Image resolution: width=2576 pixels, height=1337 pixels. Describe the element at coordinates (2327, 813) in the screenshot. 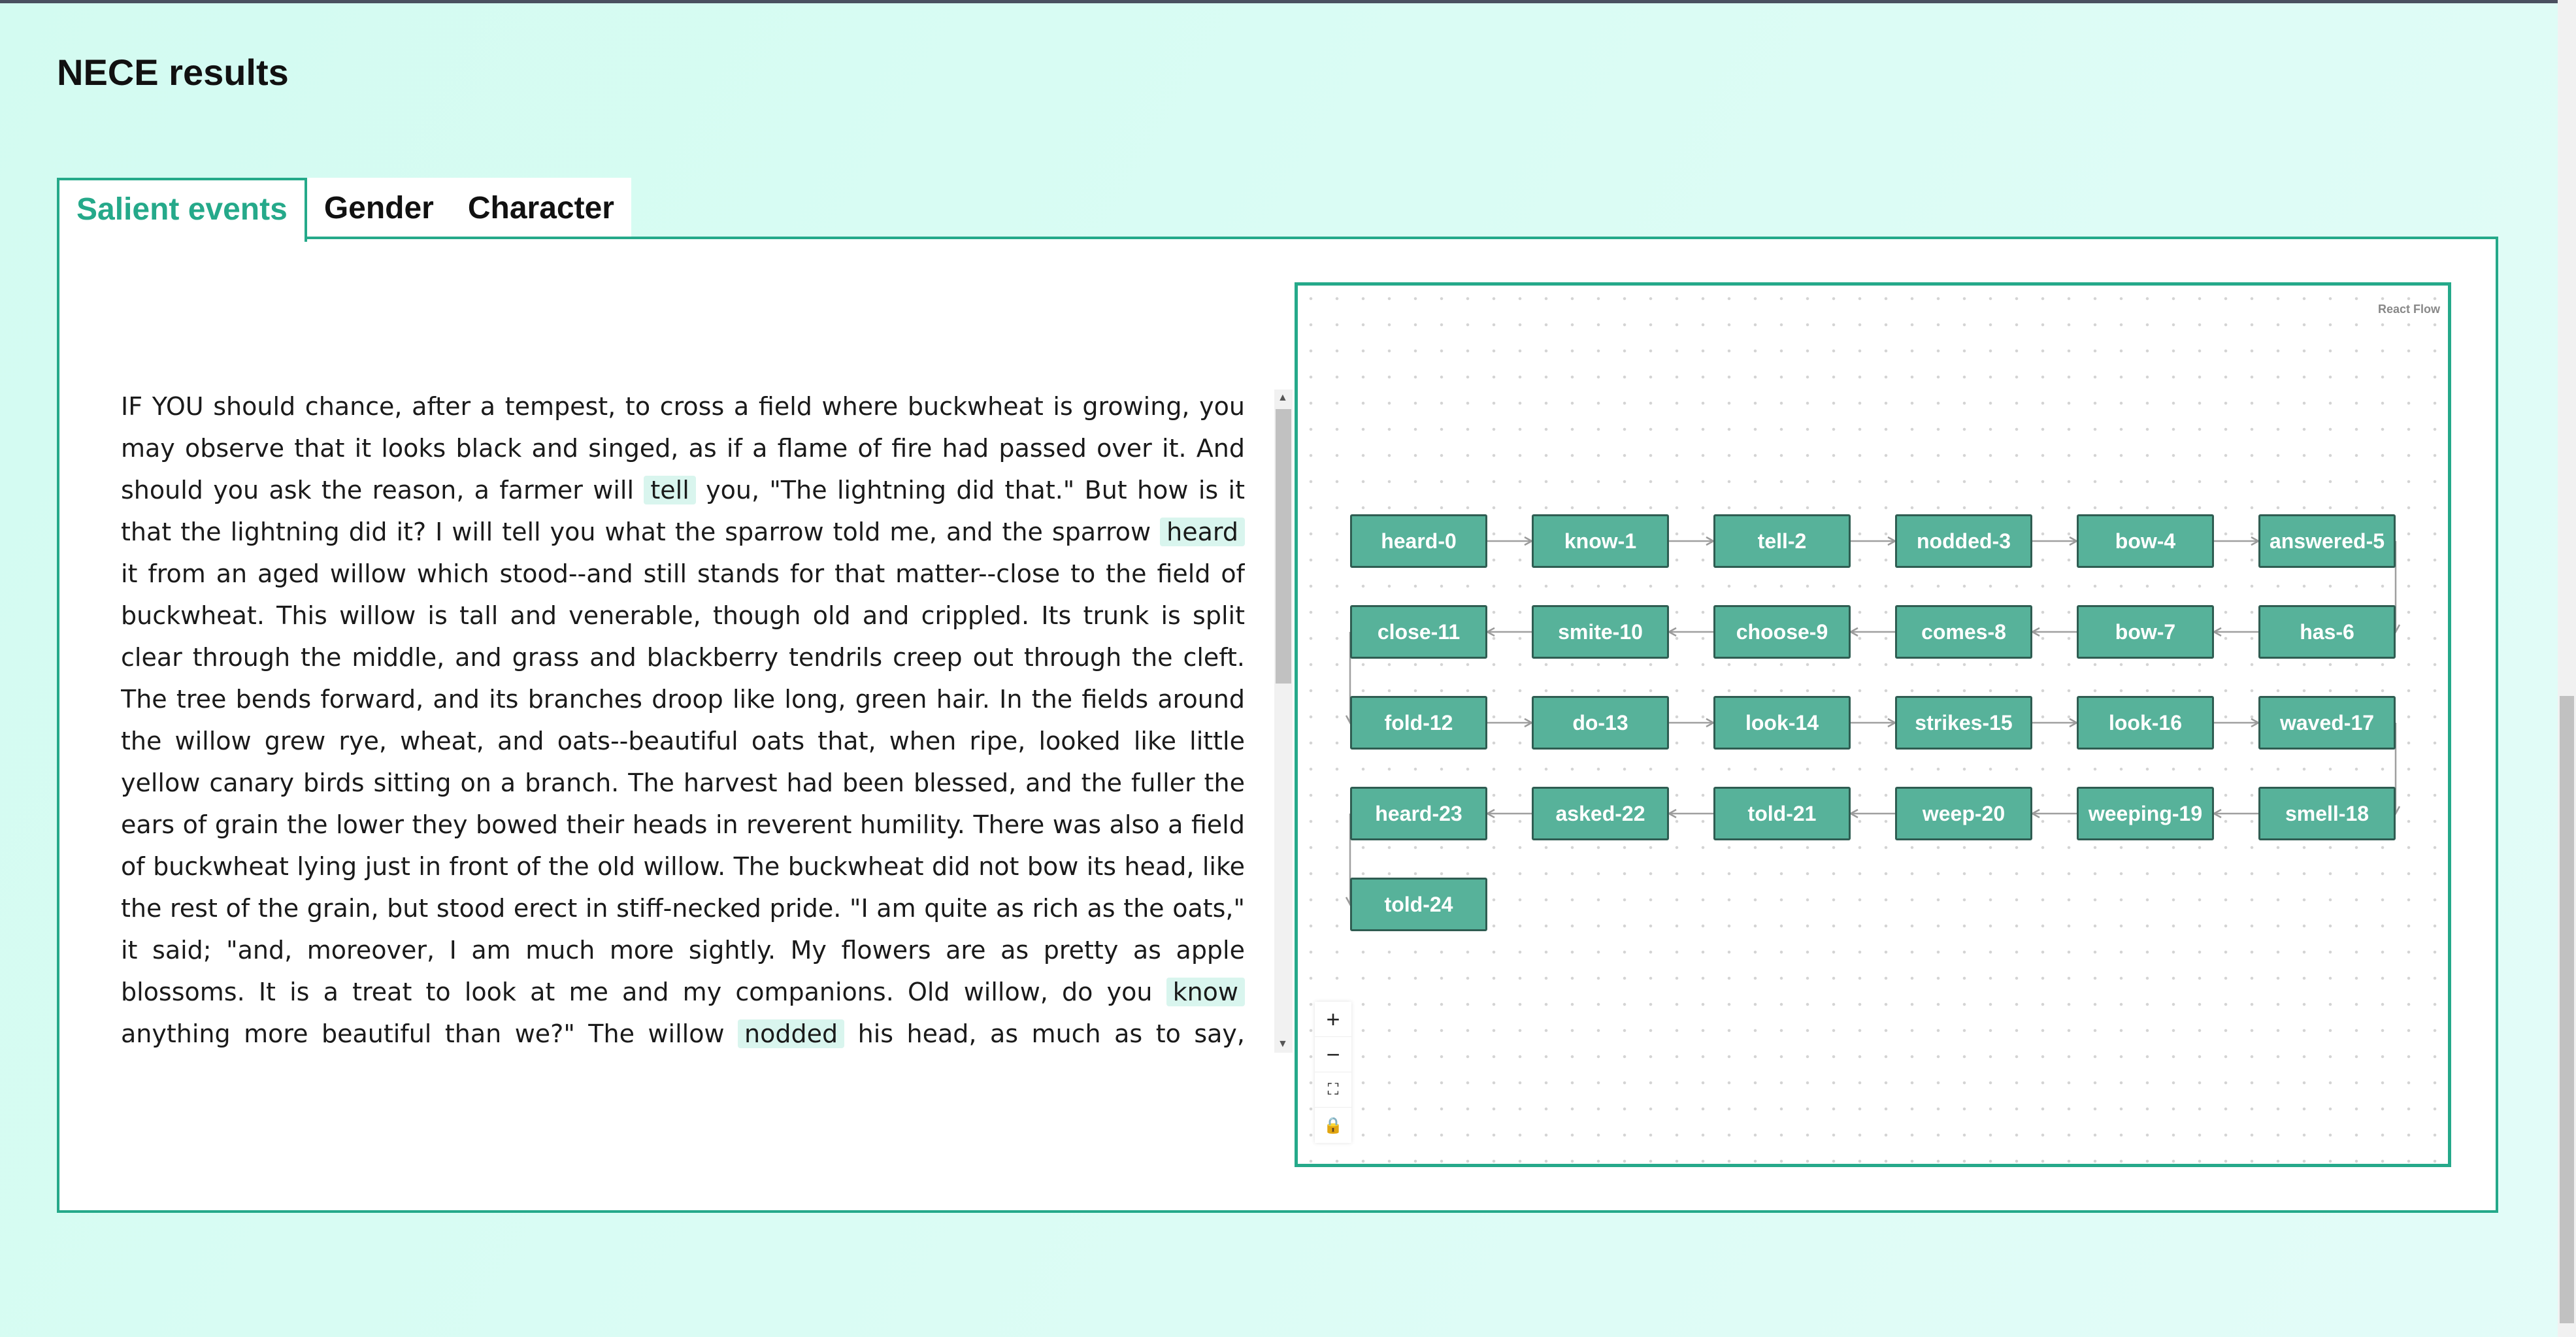

I see `flow-node-smell-18: smell-18` at that location.